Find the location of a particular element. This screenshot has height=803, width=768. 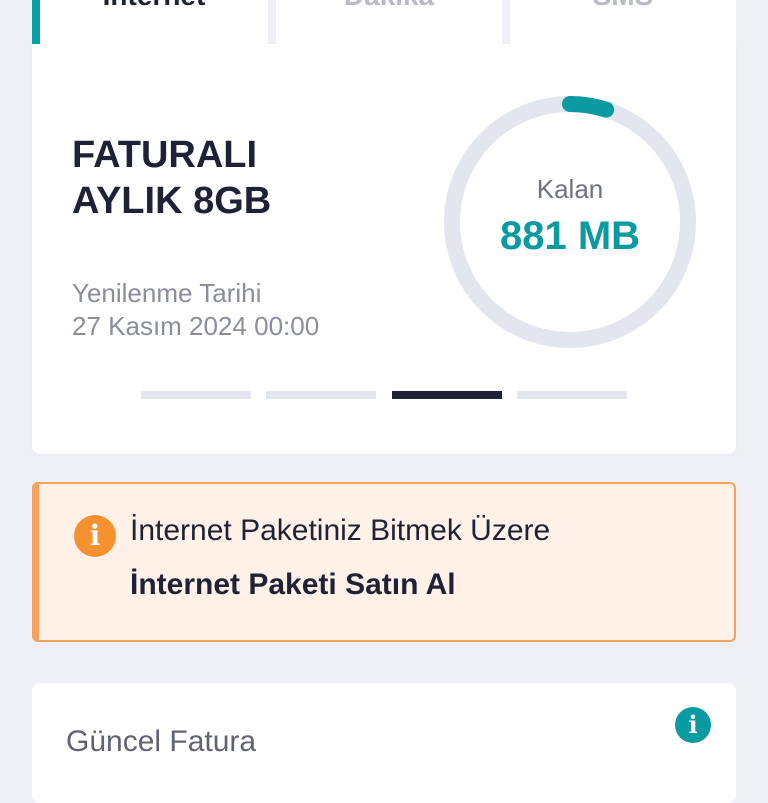

package-name: FATURALI AYLIK 8GB is located at coordinates (222, 178).